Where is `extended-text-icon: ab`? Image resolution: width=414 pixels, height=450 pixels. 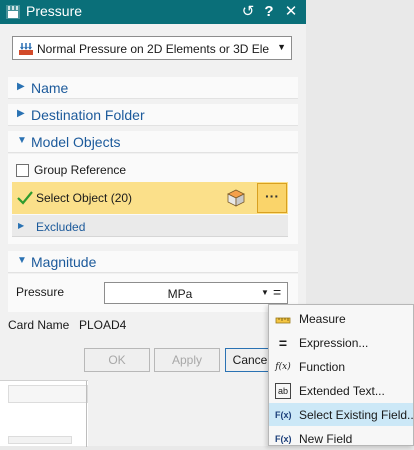 extended-text-icon: ab is located at coordinates (283, 391).